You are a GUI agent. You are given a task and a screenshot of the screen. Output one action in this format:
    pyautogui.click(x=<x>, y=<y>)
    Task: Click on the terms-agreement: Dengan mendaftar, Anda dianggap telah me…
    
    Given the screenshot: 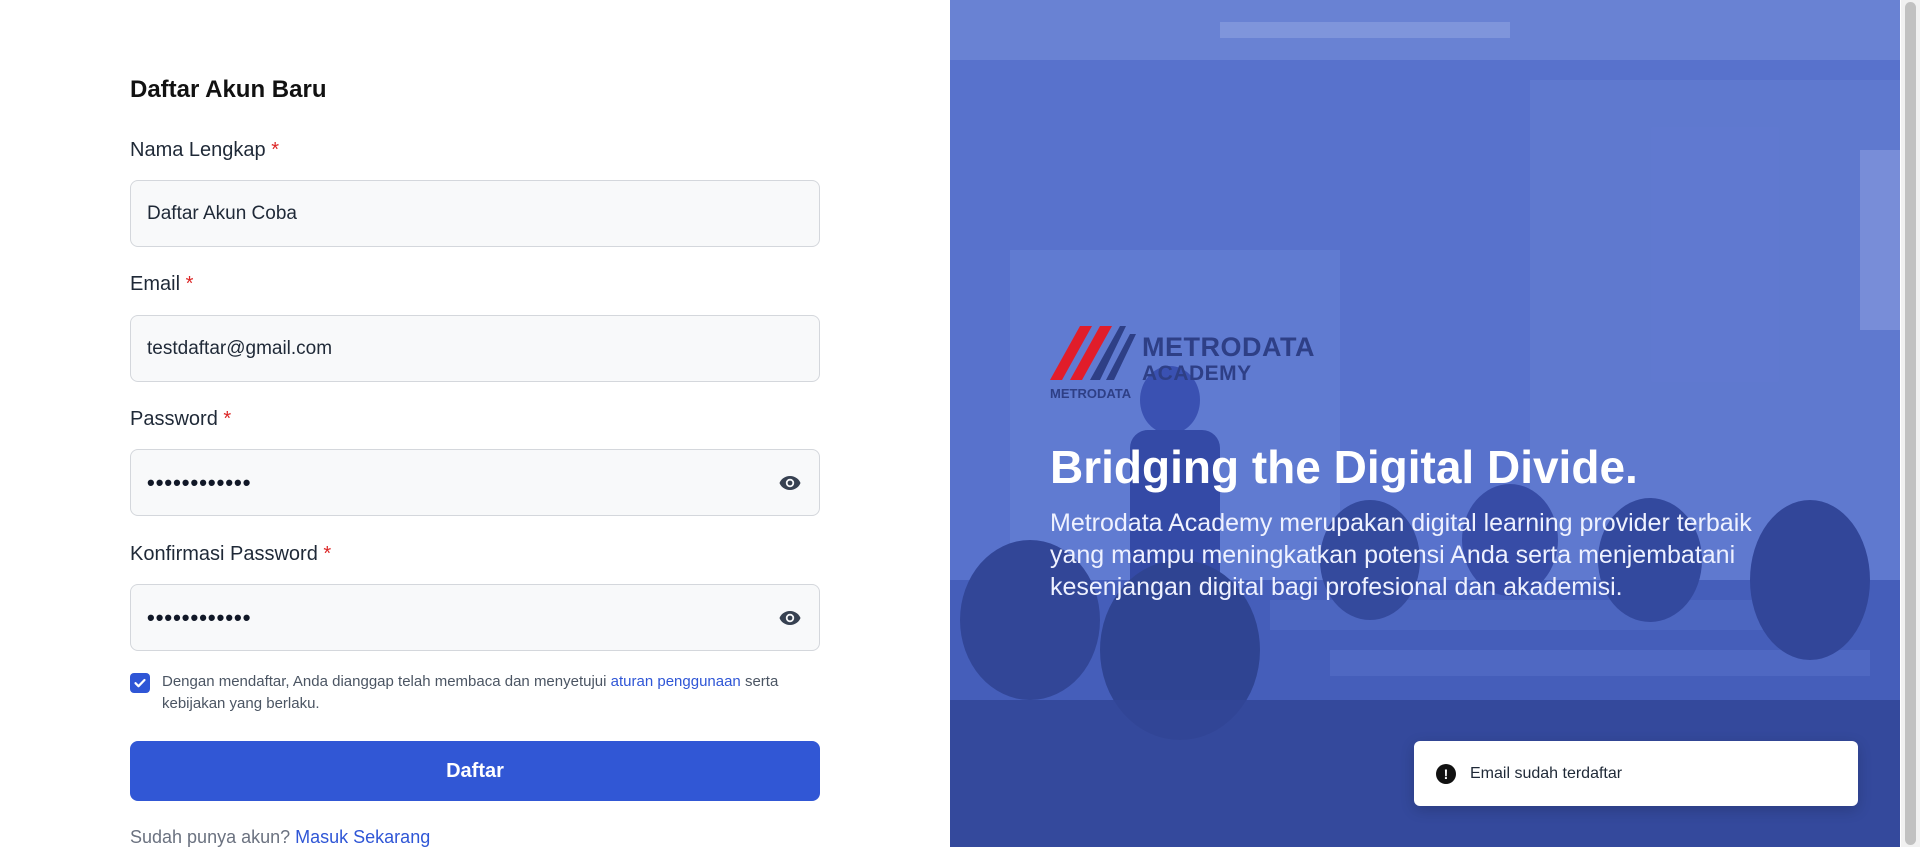 What is the action you would take?
    pyautogui.click(x=475, y=693)
    